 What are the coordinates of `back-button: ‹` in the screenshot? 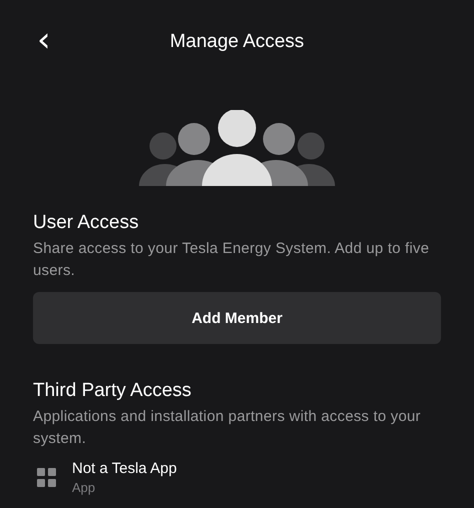 It's located at (44, 40).